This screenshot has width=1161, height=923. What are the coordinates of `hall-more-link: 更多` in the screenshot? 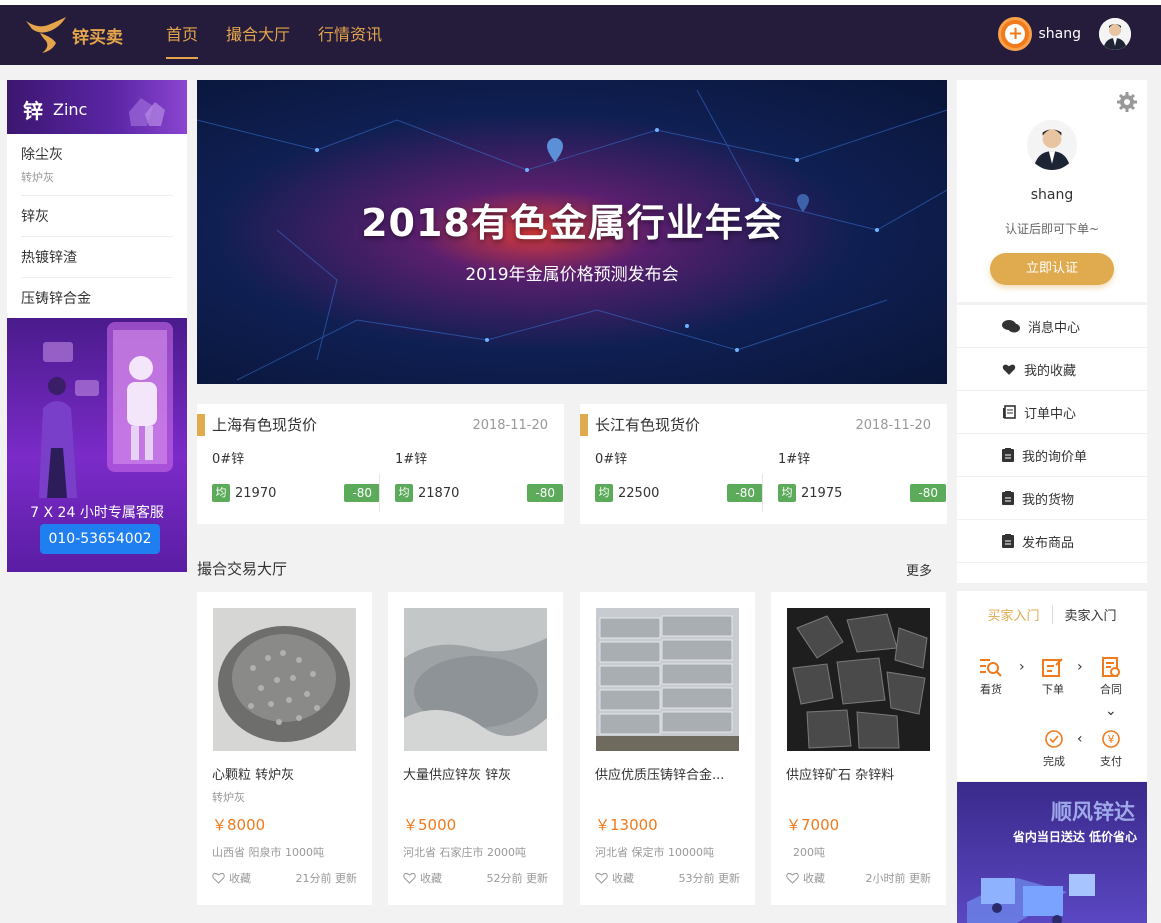 It's located at (919, 569).